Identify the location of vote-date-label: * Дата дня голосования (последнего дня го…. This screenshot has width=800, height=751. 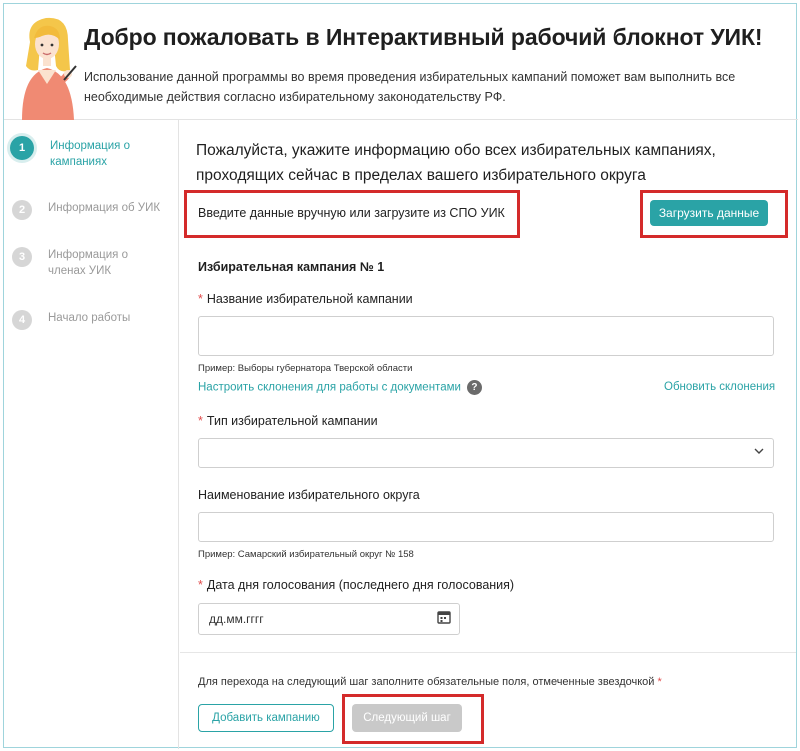
(356, 585).